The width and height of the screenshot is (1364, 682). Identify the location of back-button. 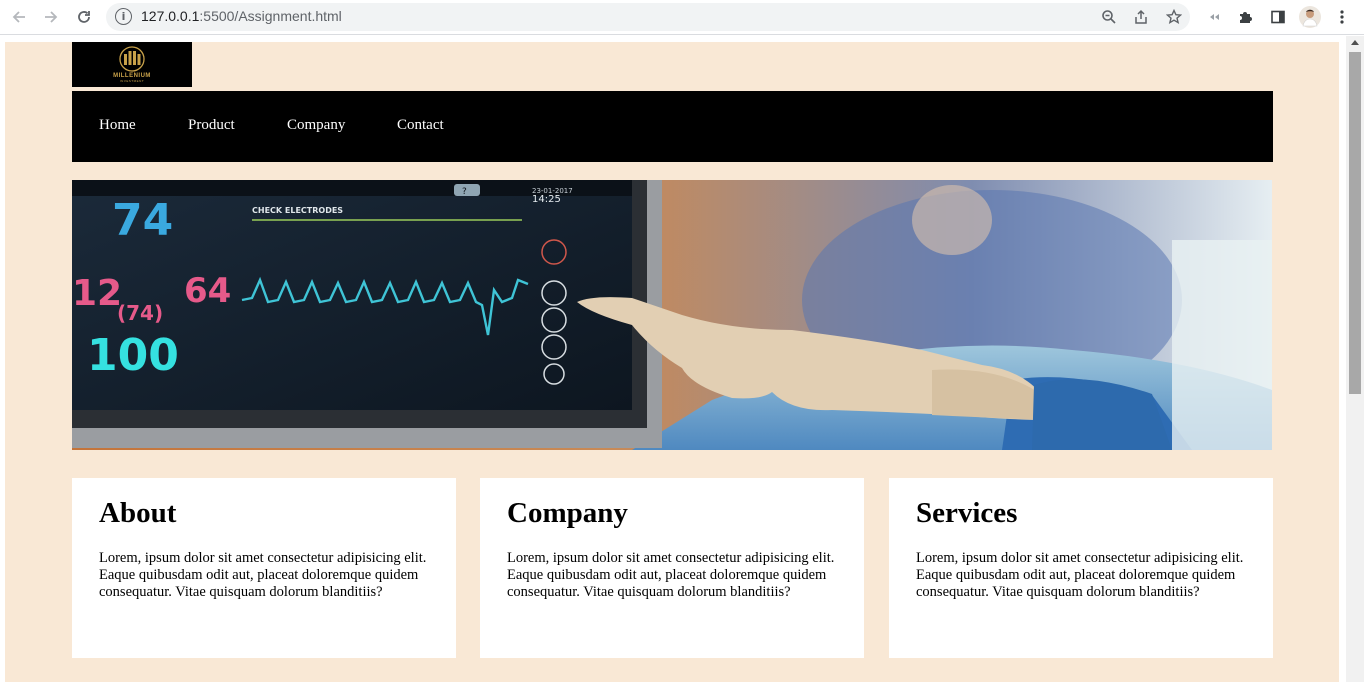
(19, 17).